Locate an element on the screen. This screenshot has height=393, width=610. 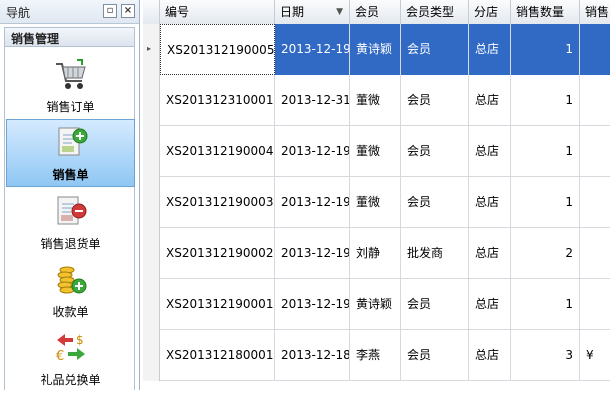
column-header-sales: 销售 is located at coordinates (595, 12).